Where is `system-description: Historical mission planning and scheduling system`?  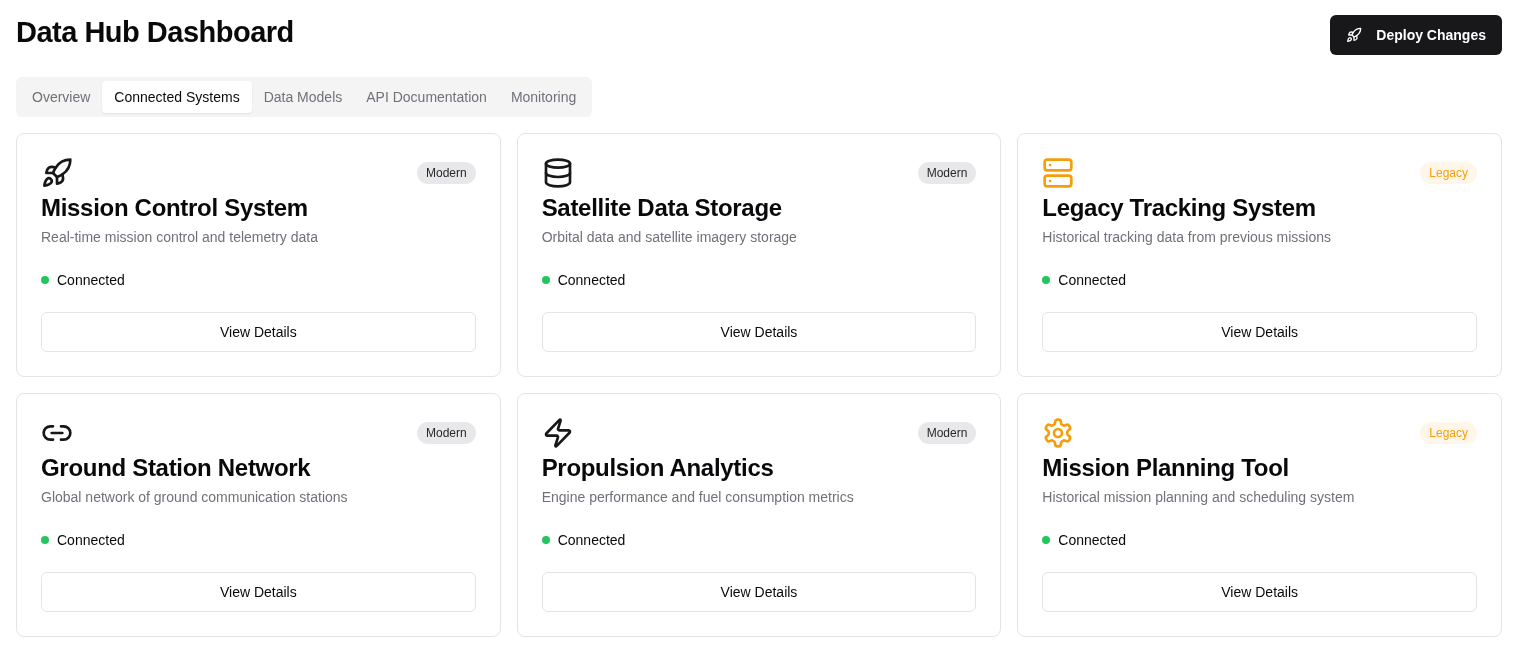 system-description: Historical mission planning and scheduling system is located at coordinates (1199, 497).